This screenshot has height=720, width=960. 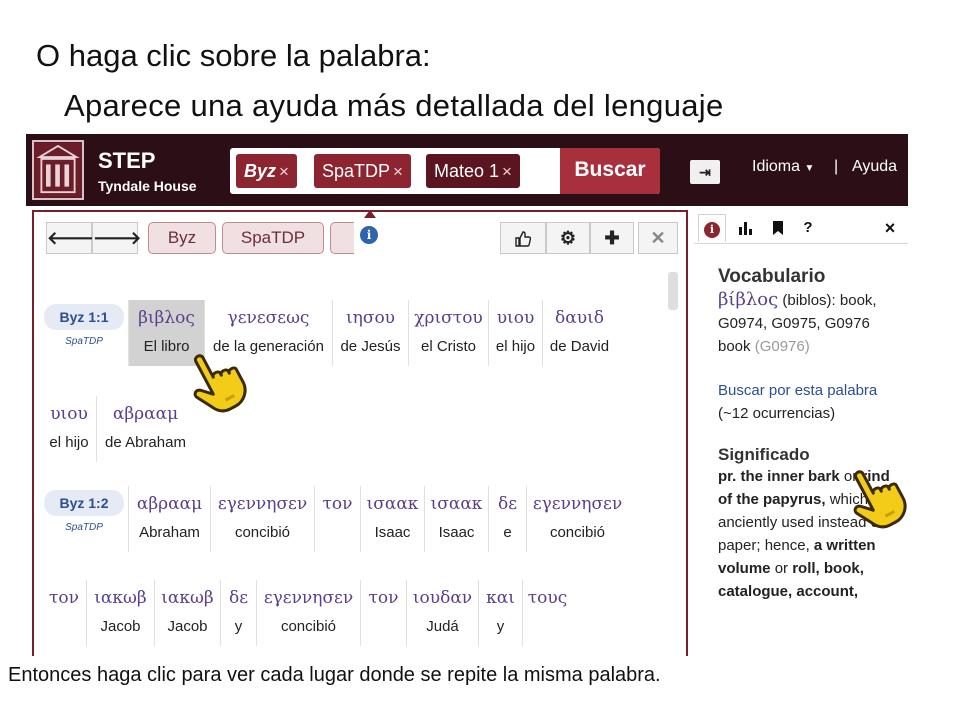 What do you see at coordinates (712, 228) in the screenshot?
I see `tab-info: i` at bounding box center [712, 228].